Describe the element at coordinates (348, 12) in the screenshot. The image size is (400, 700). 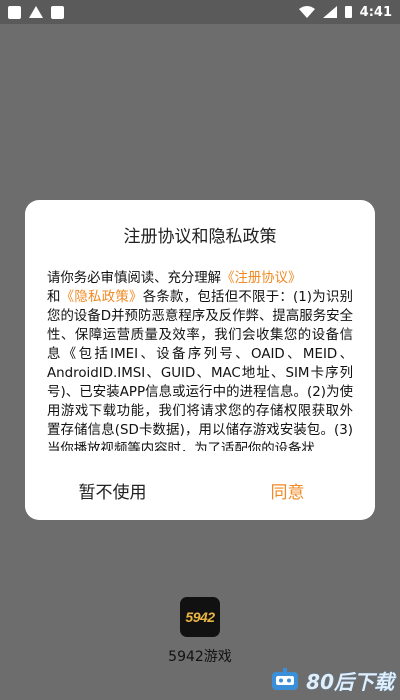
I see `battery-icon` at that location.